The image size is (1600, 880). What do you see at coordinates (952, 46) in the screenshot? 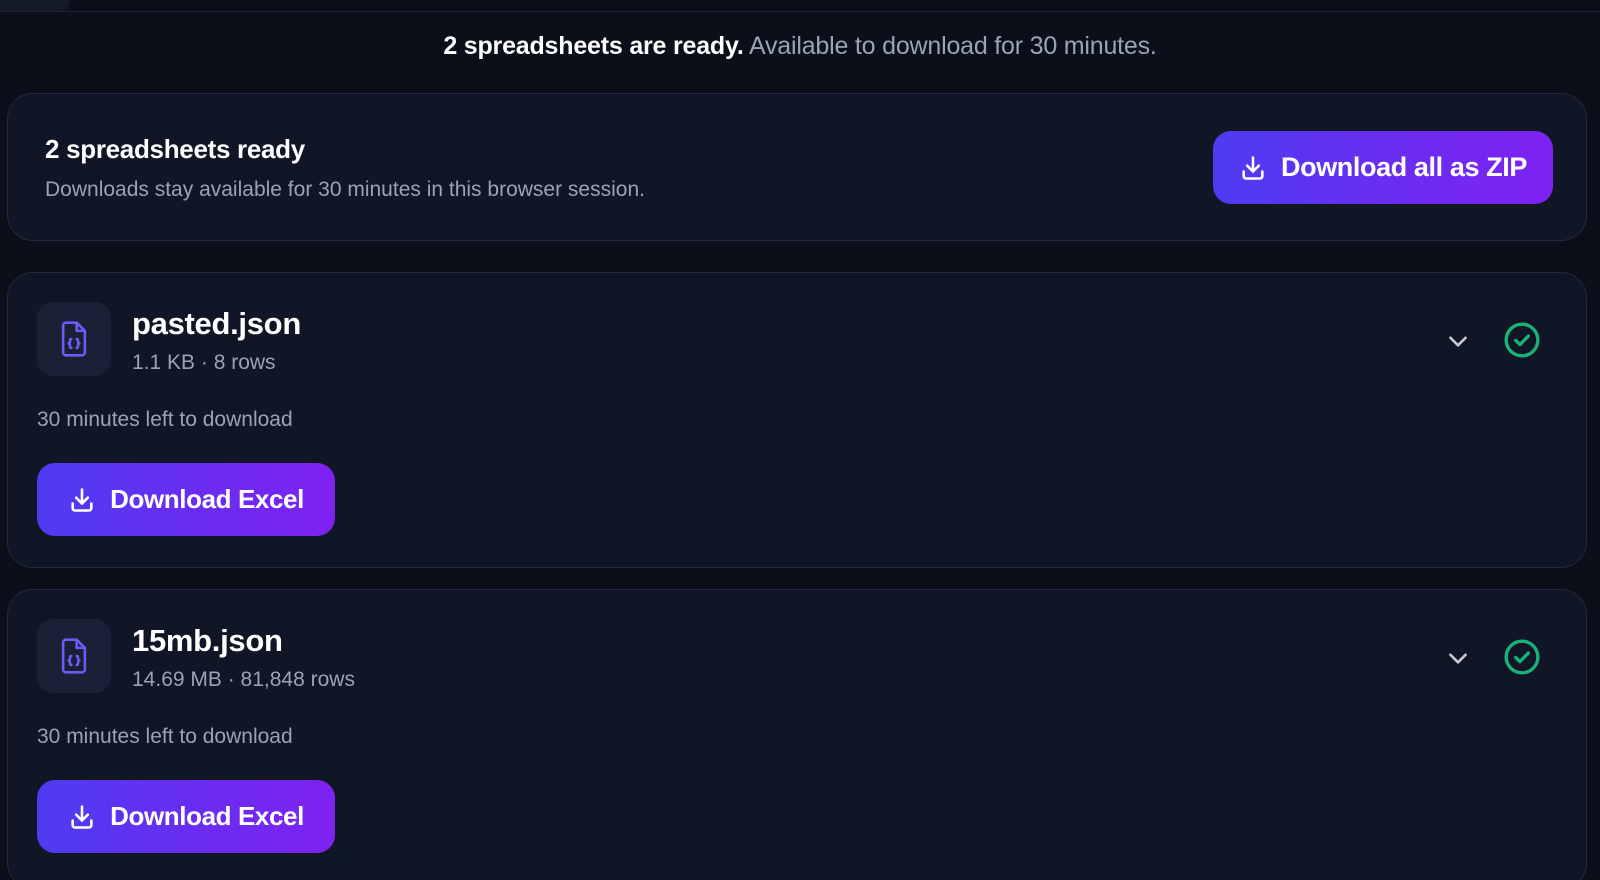
I see `ready-notice-muted: Available to download for 30 minutes.` at bounding box center [952, 46].